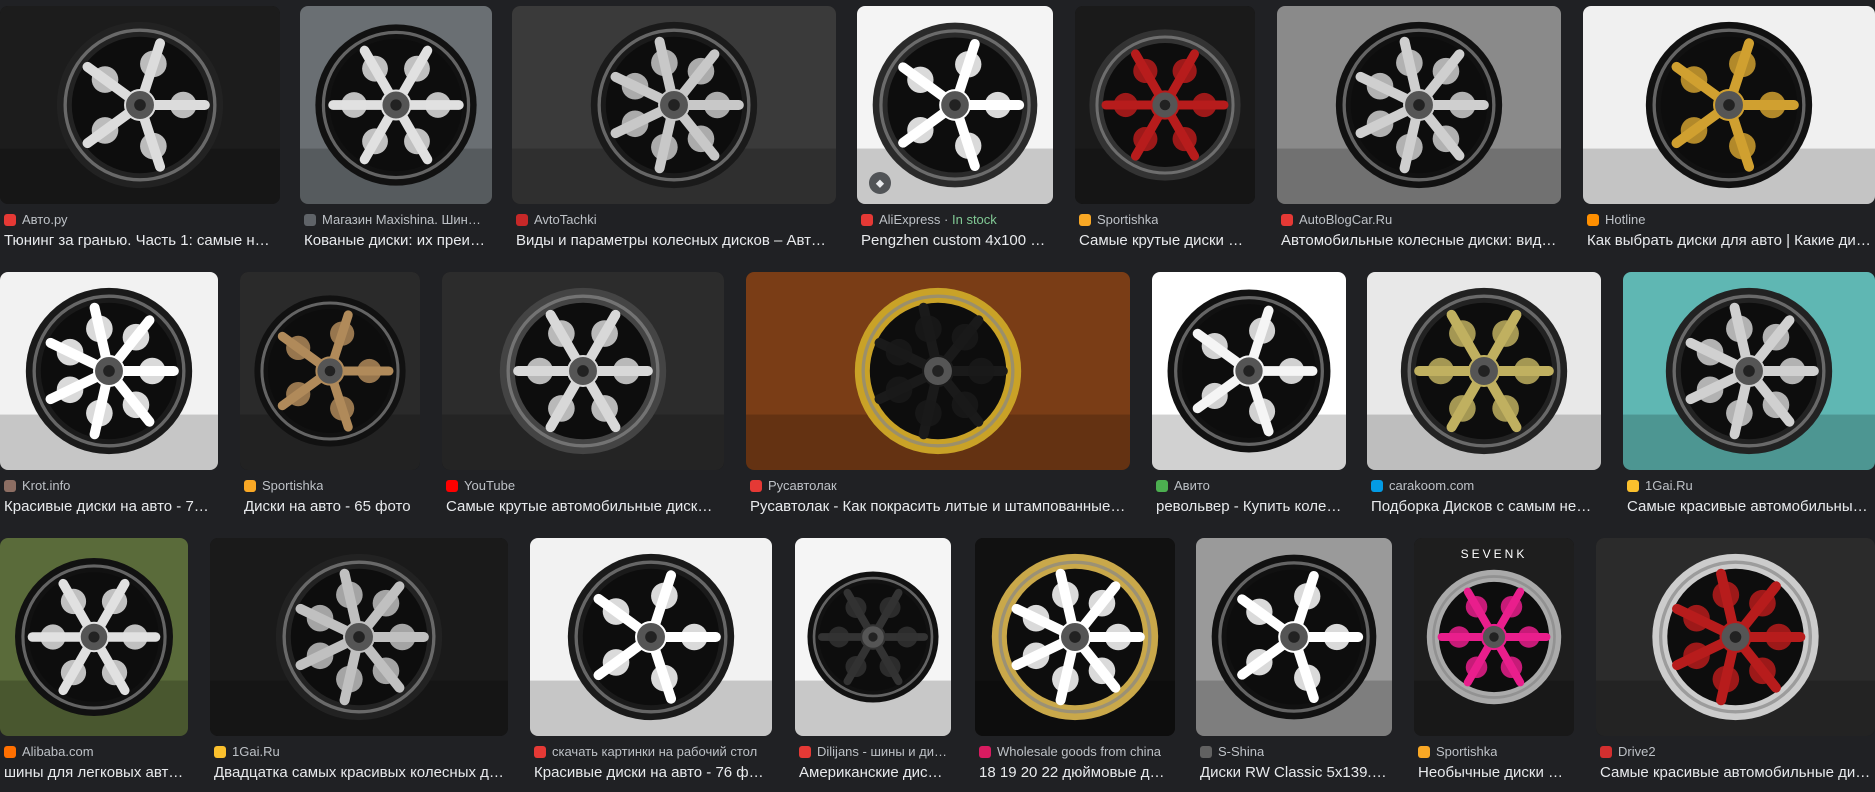 Image resolution: width=1875 pixels, height=792 pixels. Describe the element at coordinates (955, 105) in the screenshot. I see `result-thumbnail: ⬥` at that location.